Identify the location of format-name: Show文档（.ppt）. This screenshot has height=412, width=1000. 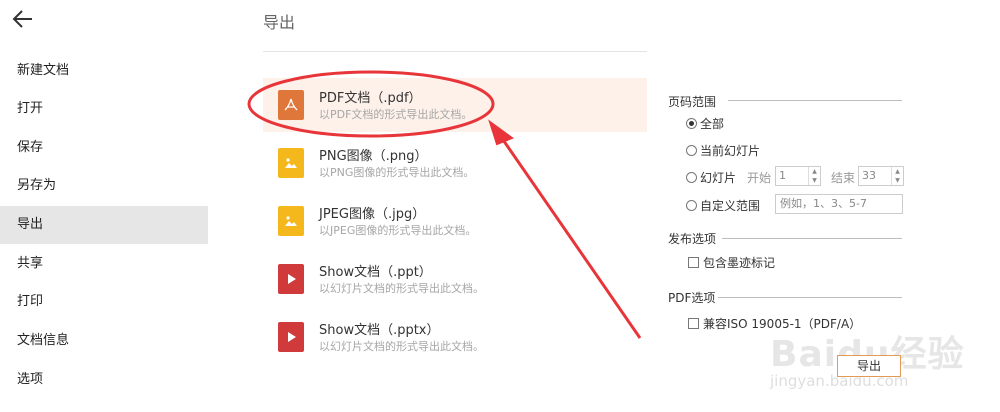
(375, 272).